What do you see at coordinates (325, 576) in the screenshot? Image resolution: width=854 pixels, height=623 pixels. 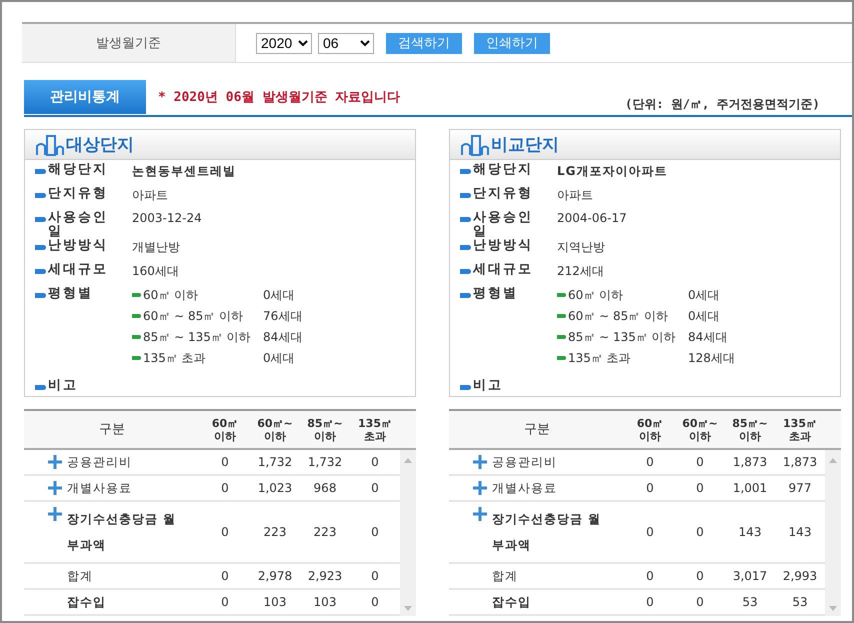 I see `table-cell-text: 2,923` at bounding box center [325, 576].